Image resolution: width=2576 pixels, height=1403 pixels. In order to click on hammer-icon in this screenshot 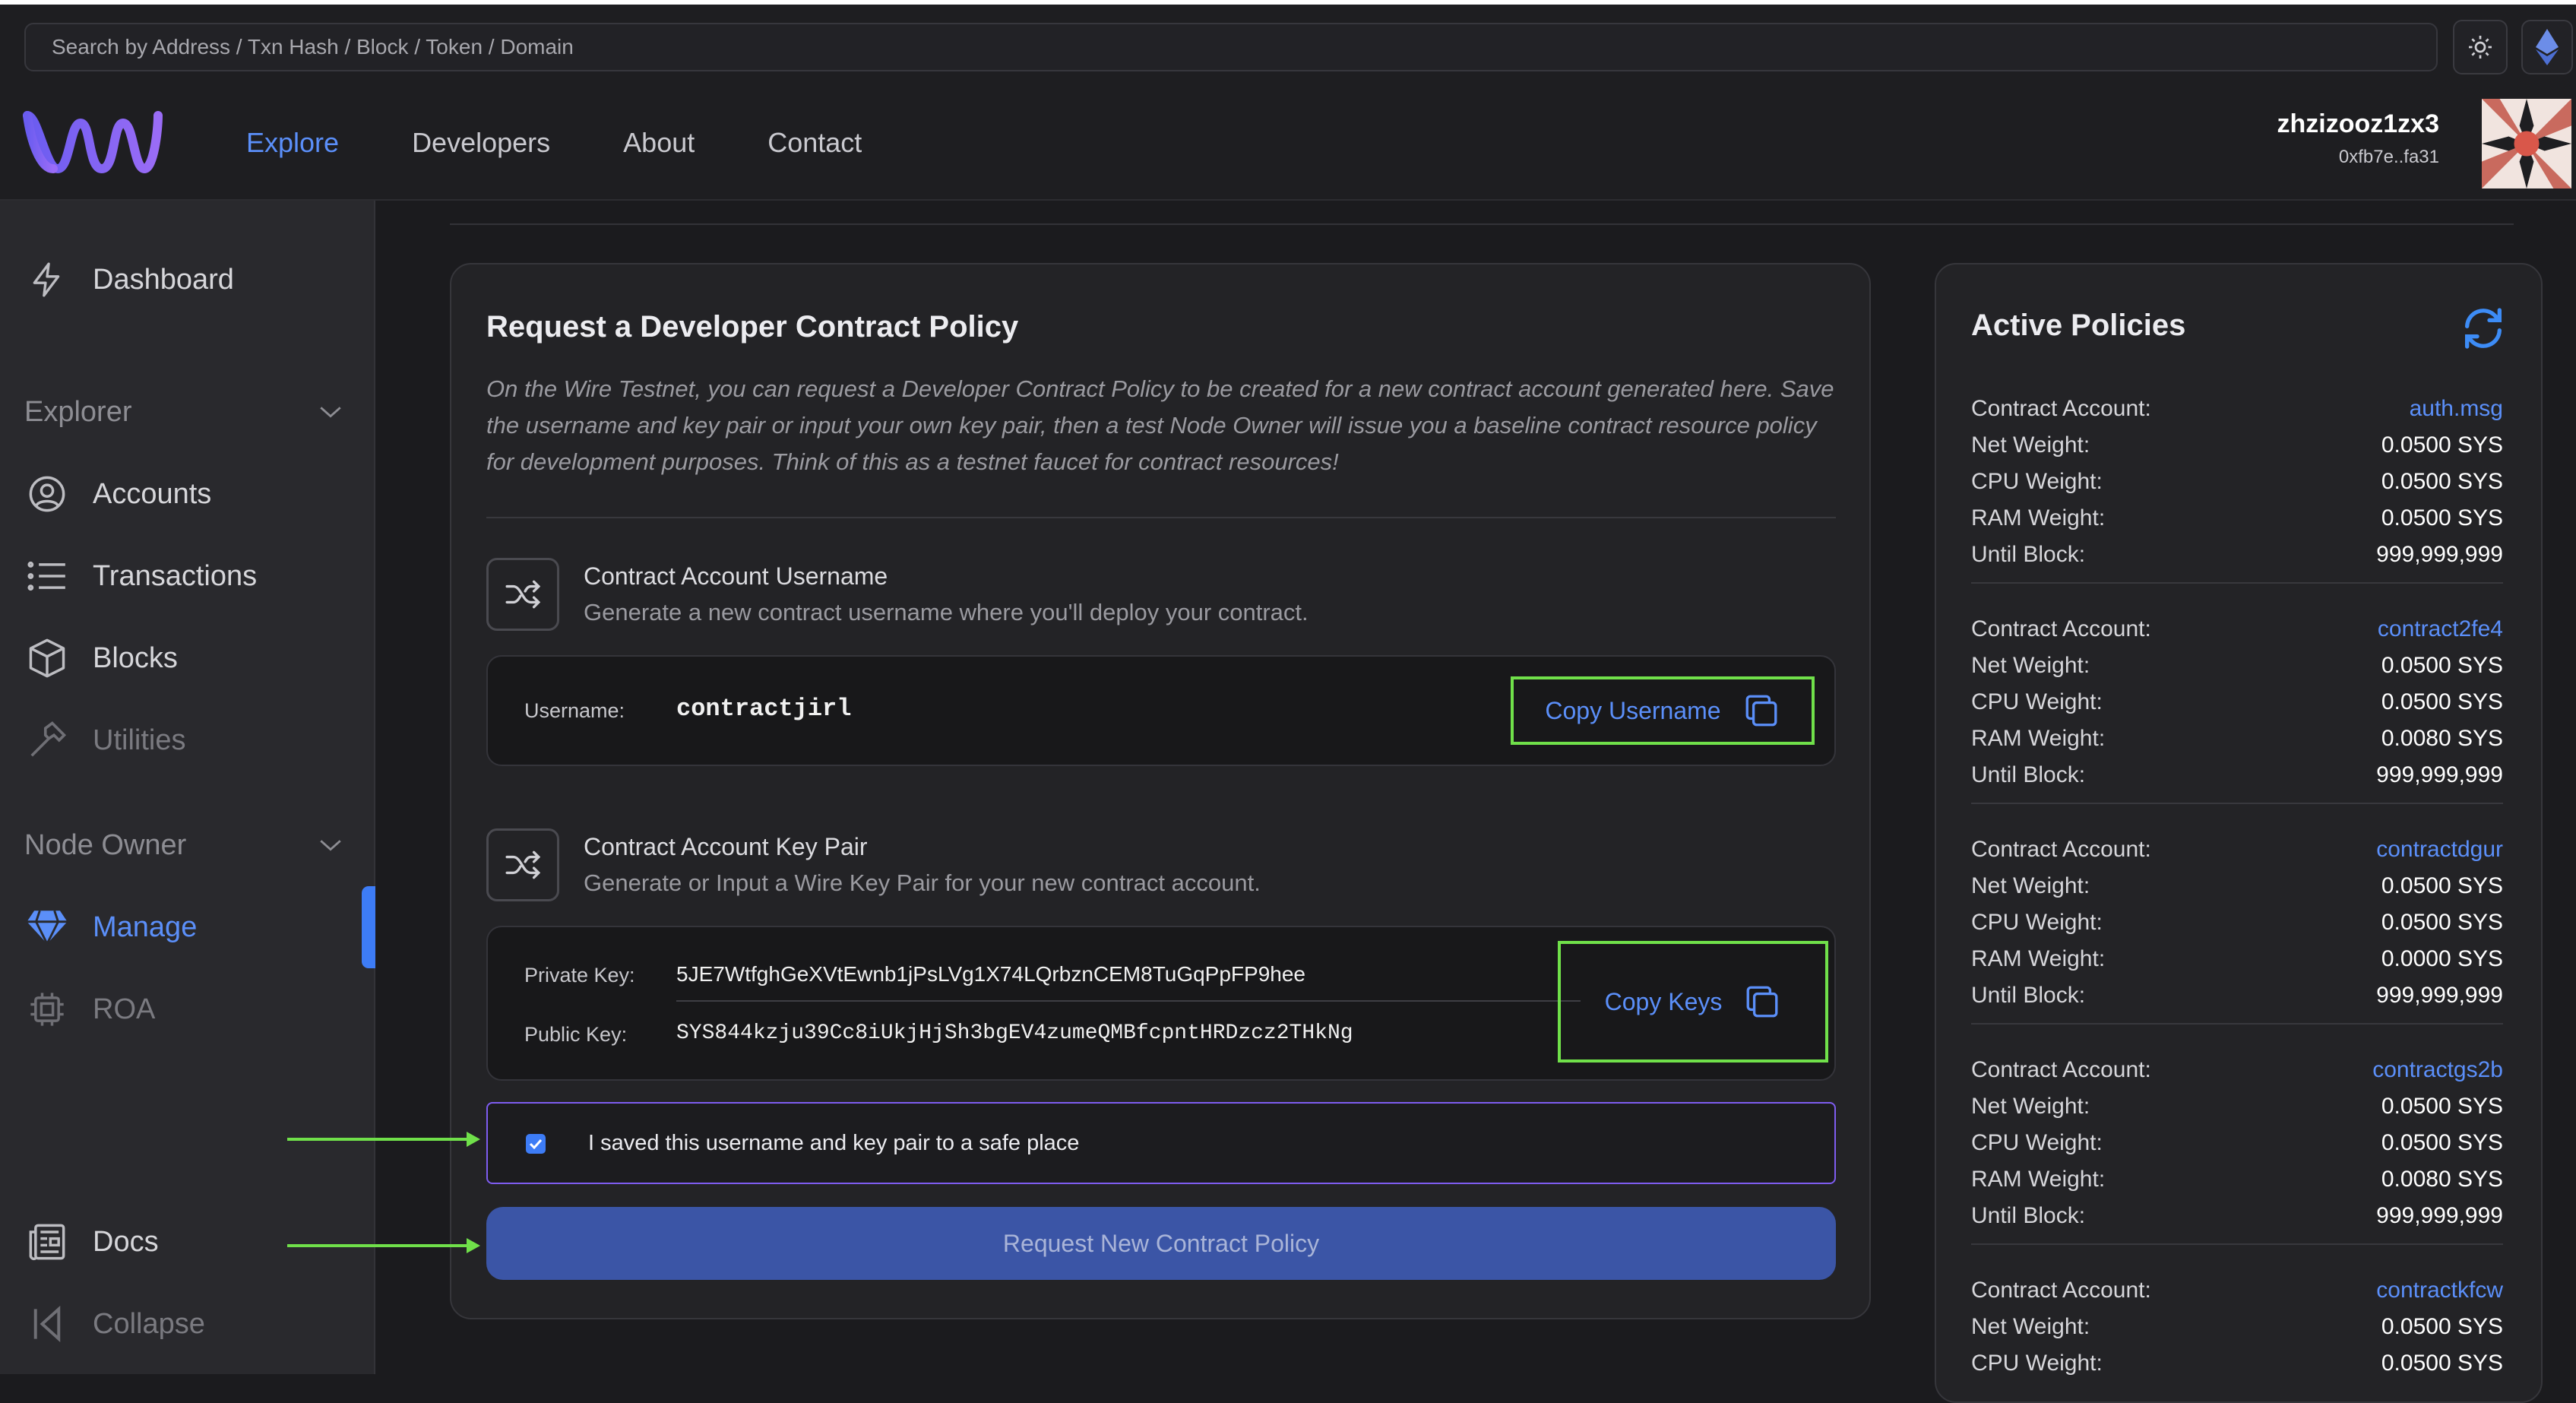, I will do `click(47, 740)`.